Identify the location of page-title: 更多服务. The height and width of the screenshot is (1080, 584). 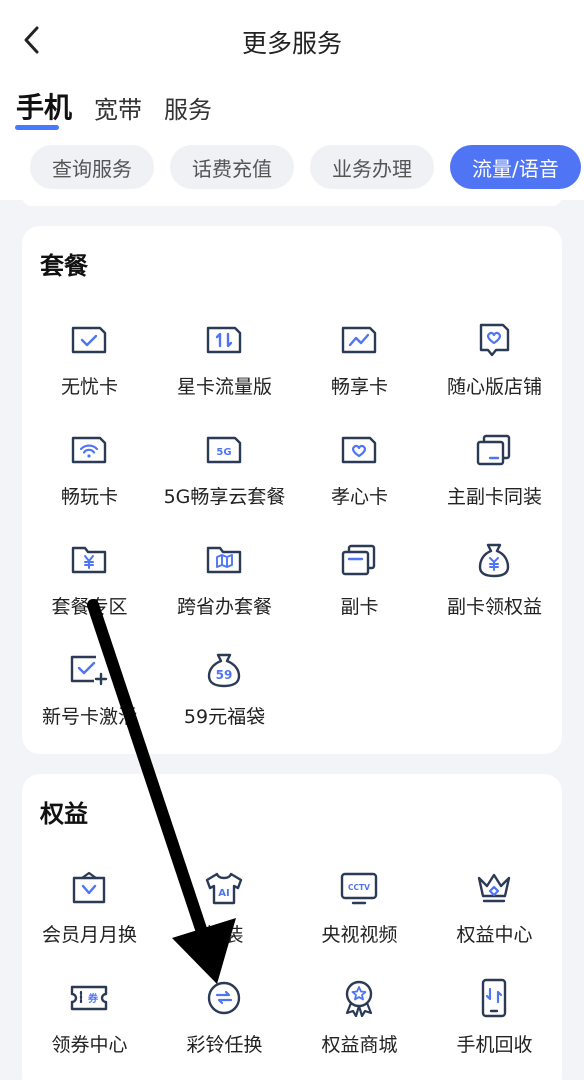
(291, 43).